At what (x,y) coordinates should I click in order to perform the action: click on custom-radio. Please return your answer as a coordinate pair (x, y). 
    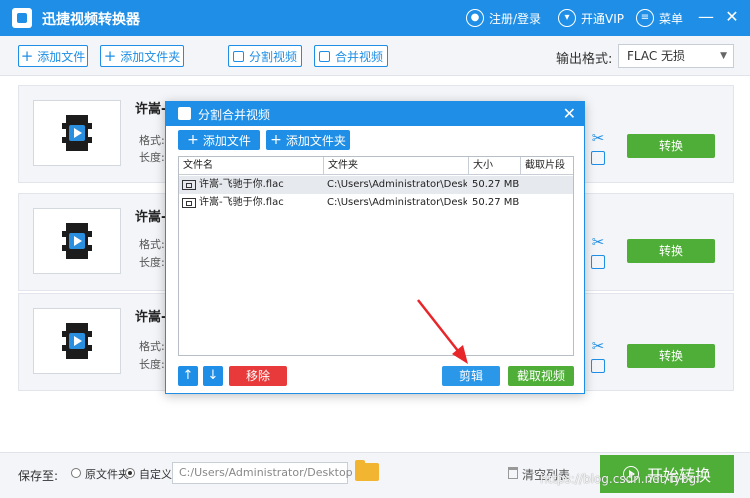
    Looking at the image, I should click on (130, 473).